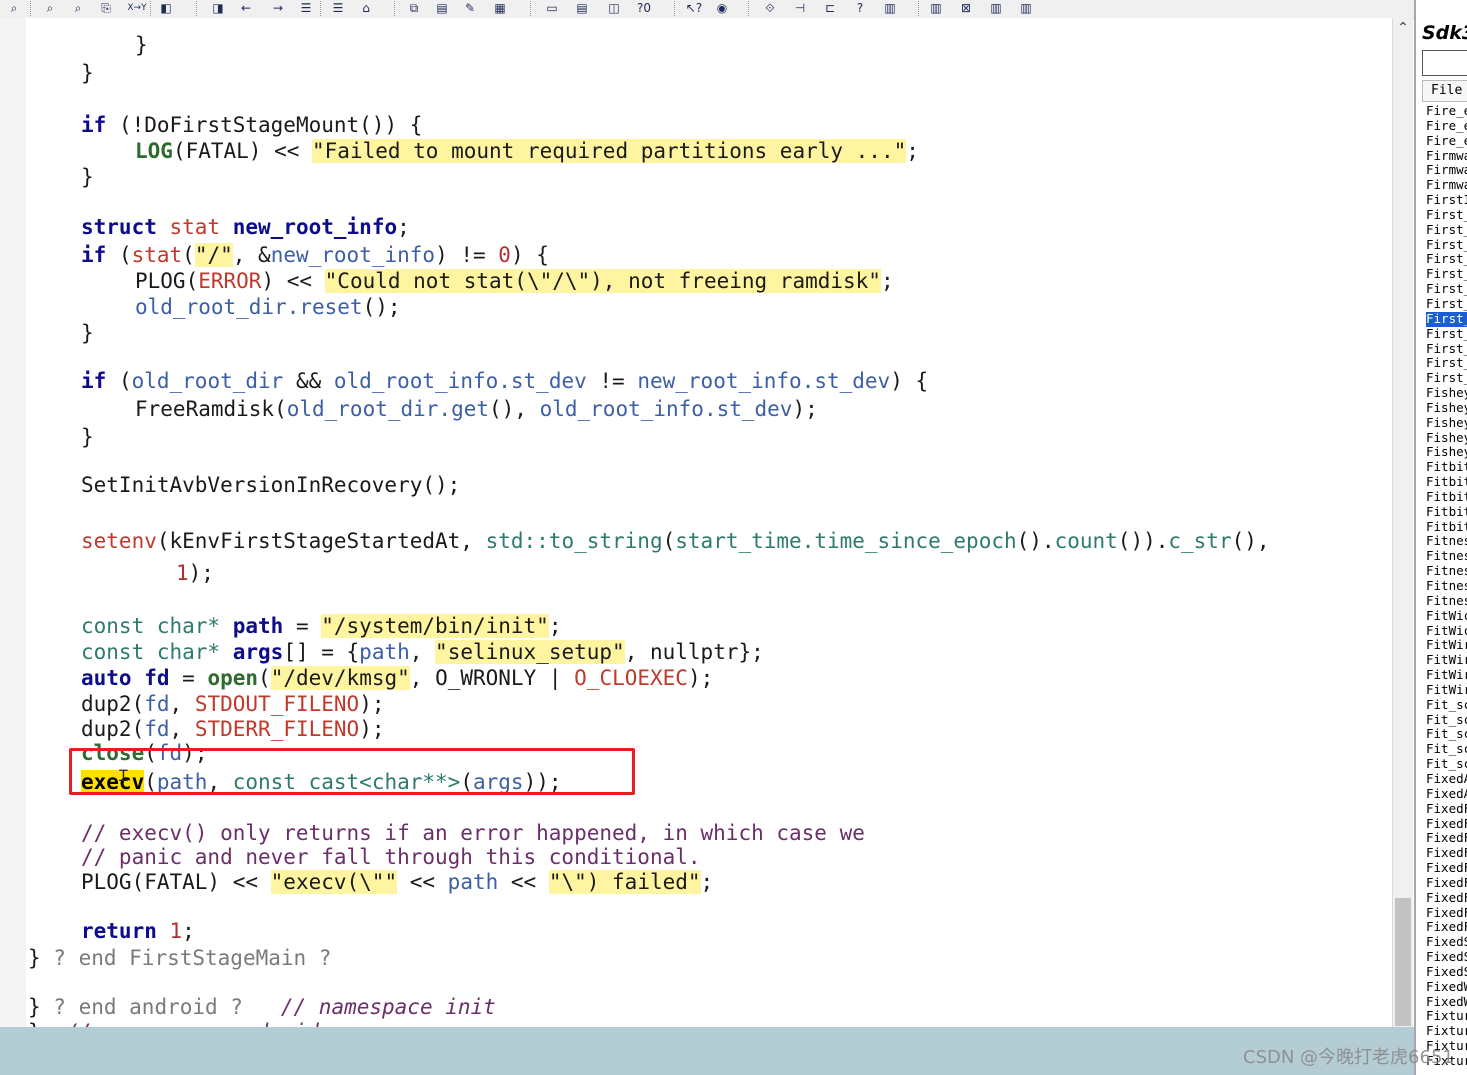  Describe the element at coordinates (50, 8) in the screenshot. I see `find-previous-icon: ⌕` at that location.